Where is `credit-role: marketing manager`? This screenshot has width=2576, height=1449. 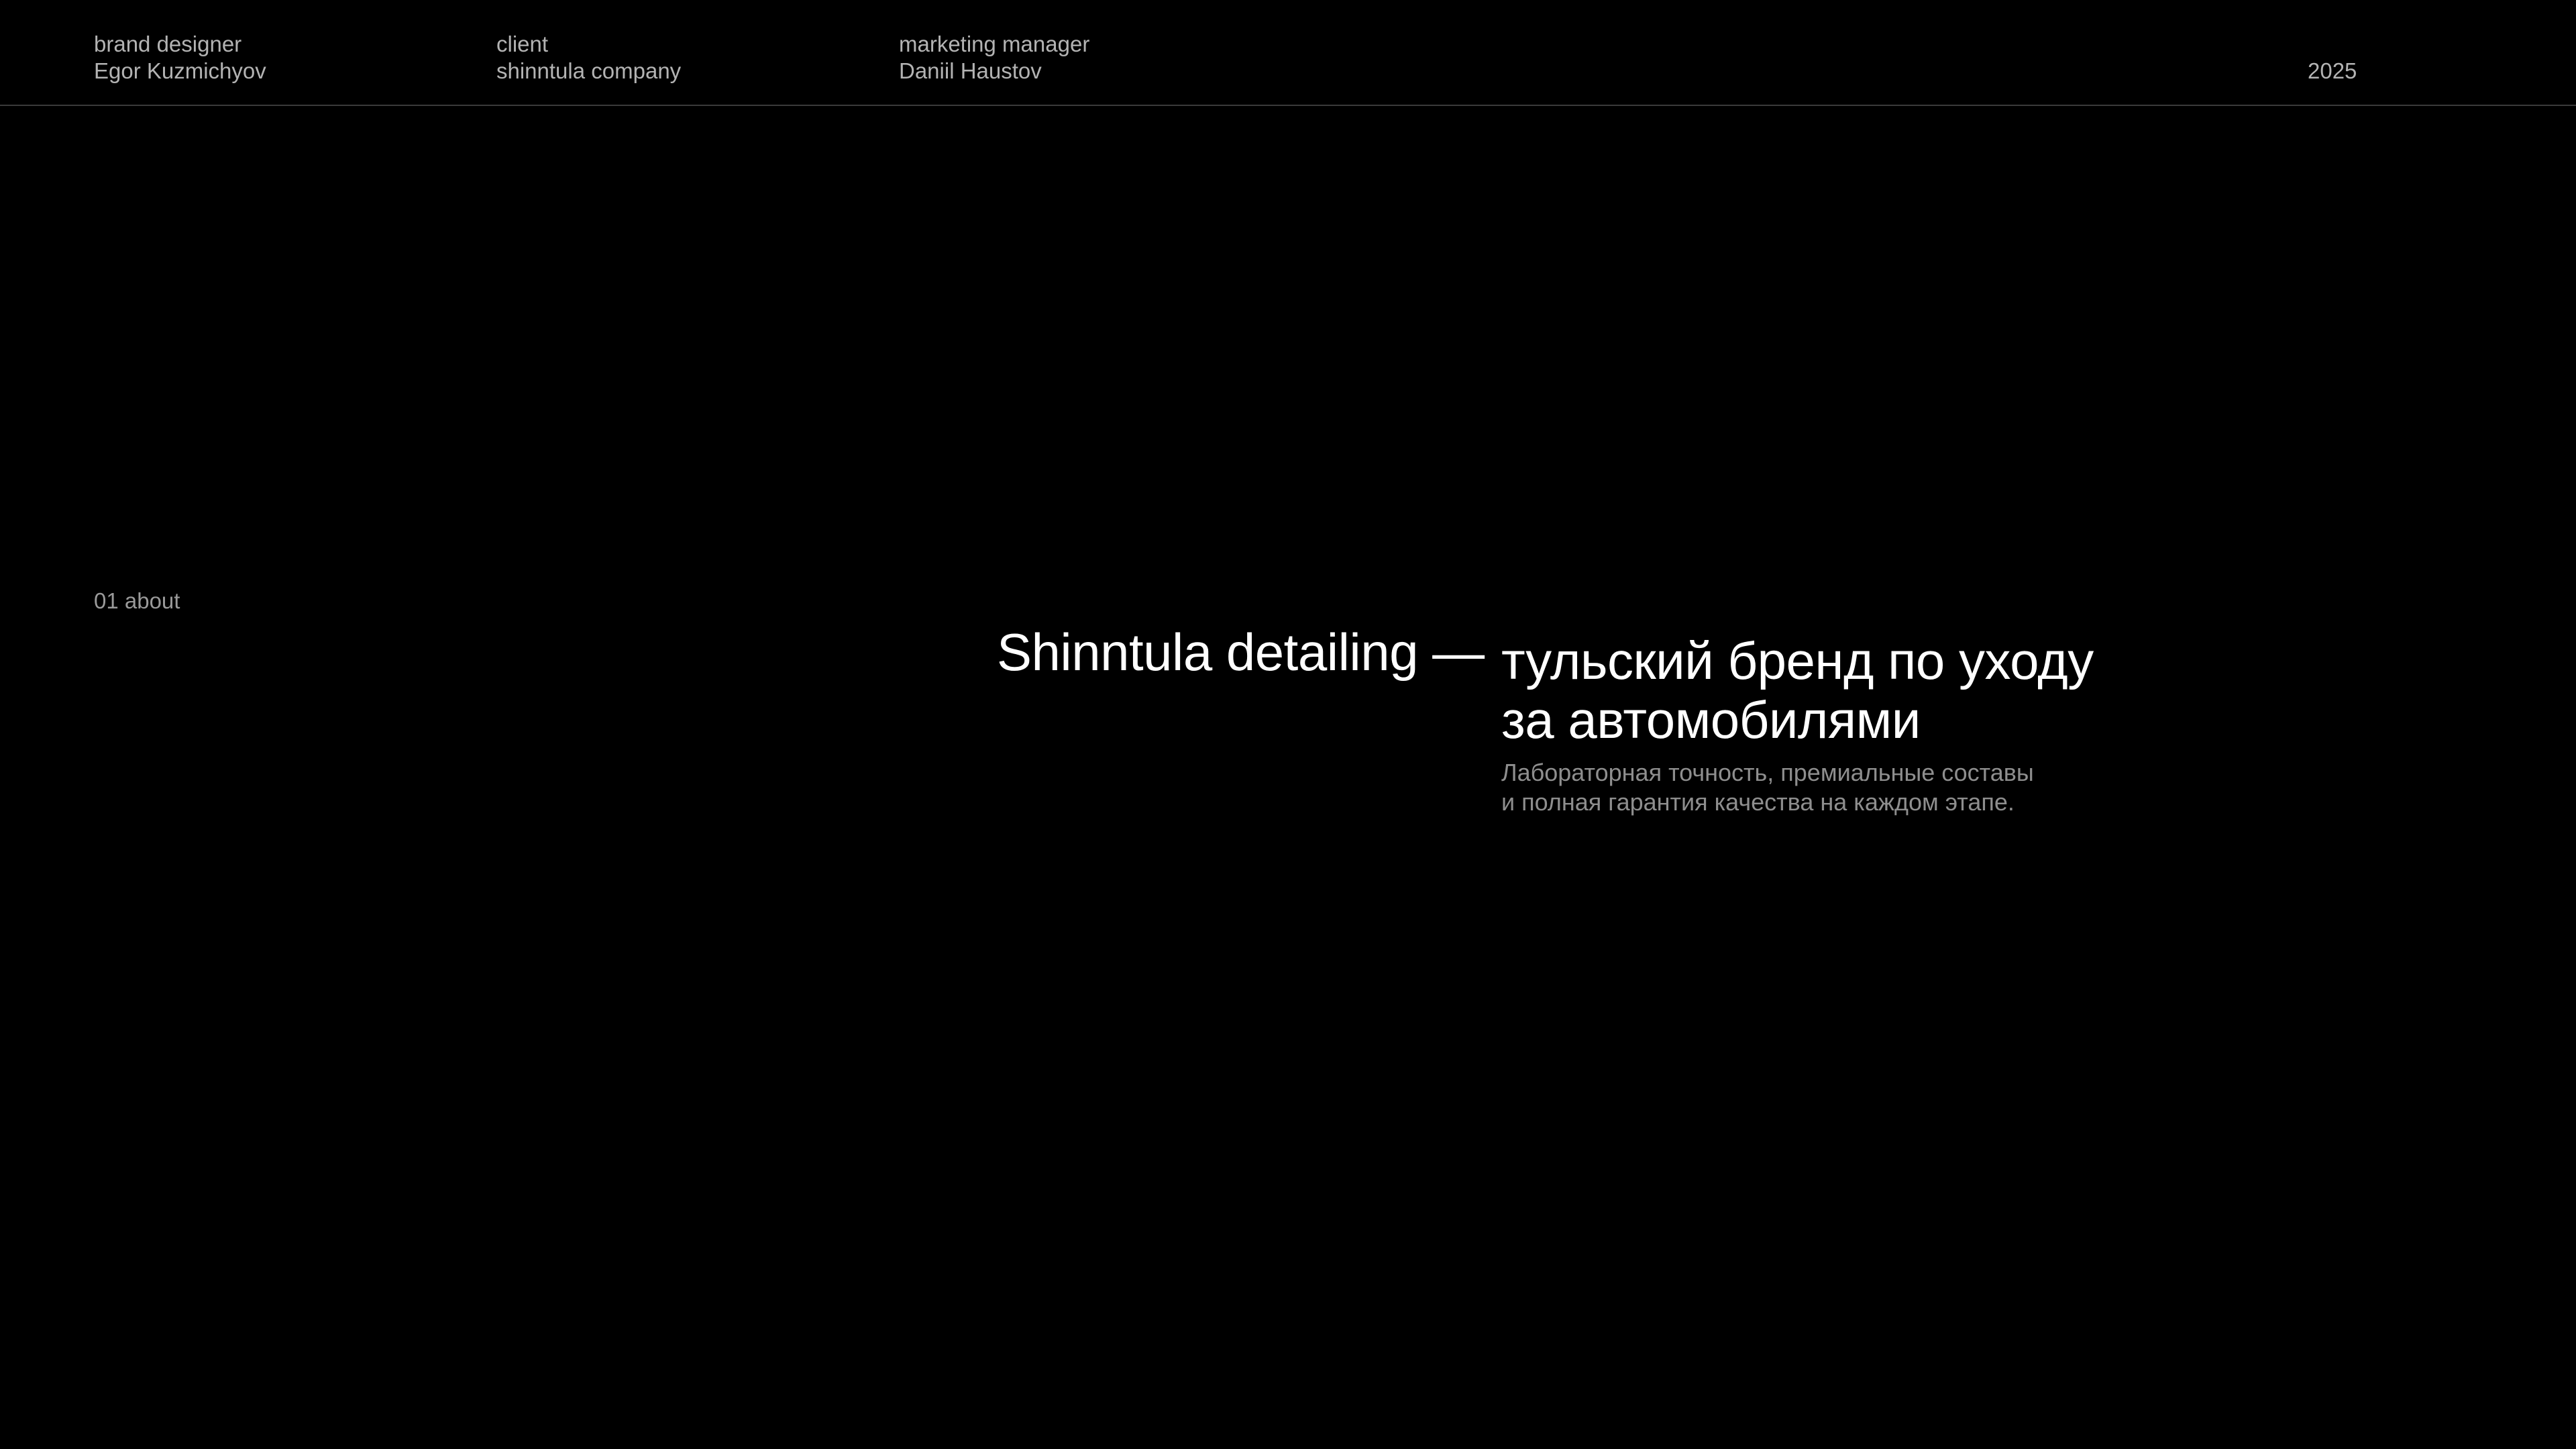
credit-role: marketing manager is located at coordinates (994, 44).